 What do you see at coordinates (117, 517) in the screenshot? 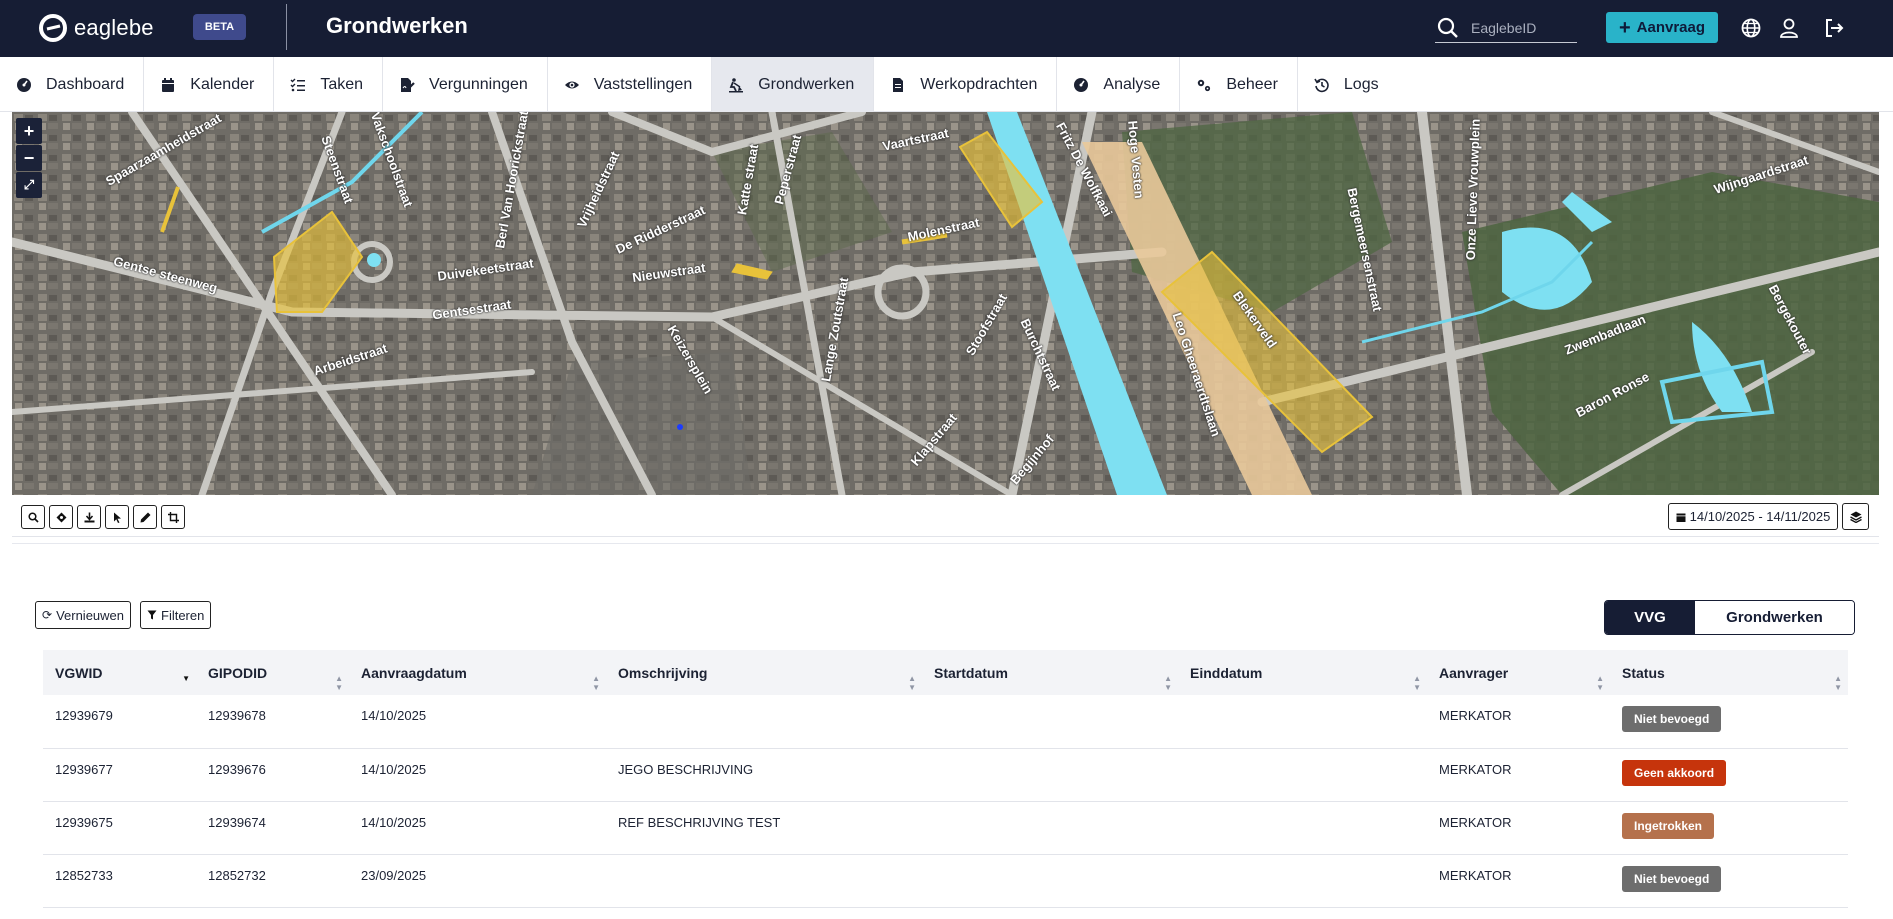
I see `map-select-button` at bounding box center [117, 517].